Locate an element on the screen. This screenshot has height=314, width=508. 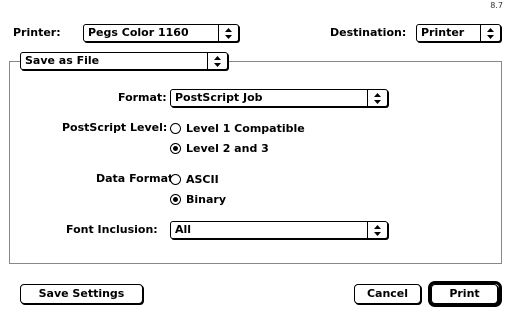
section-popup: Save as File is located at coordinates (124, 61).